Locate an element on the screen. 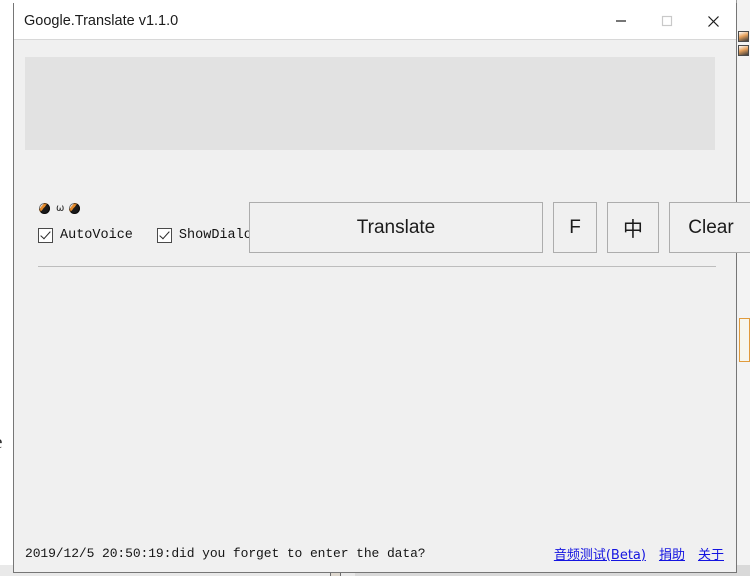 The image size is (750, 576). checkbox-showdialog: ShowDialog is located at coordinates (208, 235).